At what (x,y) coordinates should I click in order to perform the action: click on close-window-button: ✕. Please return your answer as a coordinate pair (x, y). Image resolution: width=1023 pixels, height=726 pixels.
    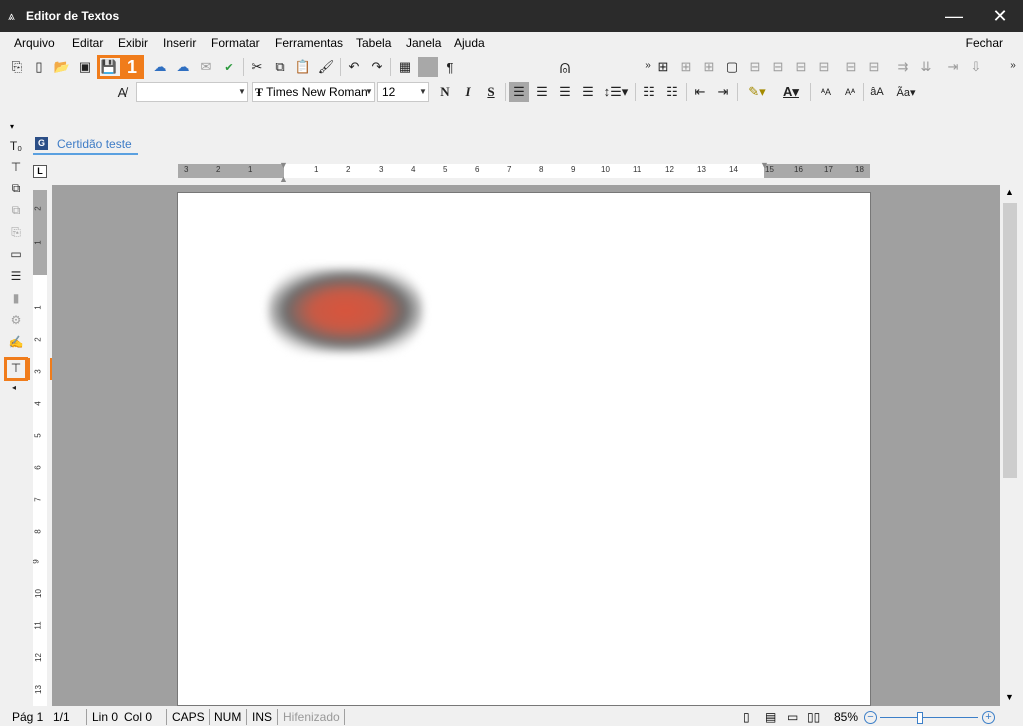
    Looking at the image, I should click on (1000, 16).